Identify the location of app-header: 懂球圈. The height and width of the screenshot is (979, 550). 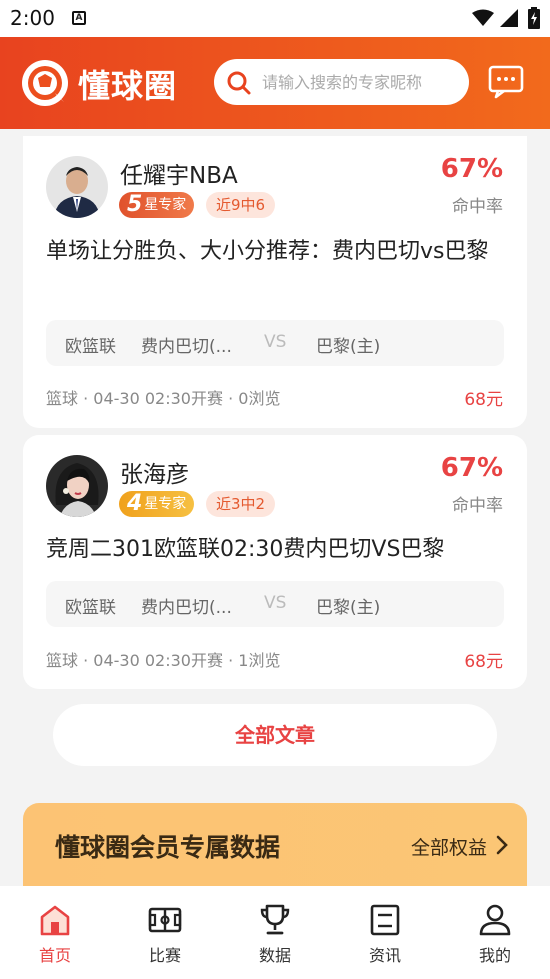
(275, 83).